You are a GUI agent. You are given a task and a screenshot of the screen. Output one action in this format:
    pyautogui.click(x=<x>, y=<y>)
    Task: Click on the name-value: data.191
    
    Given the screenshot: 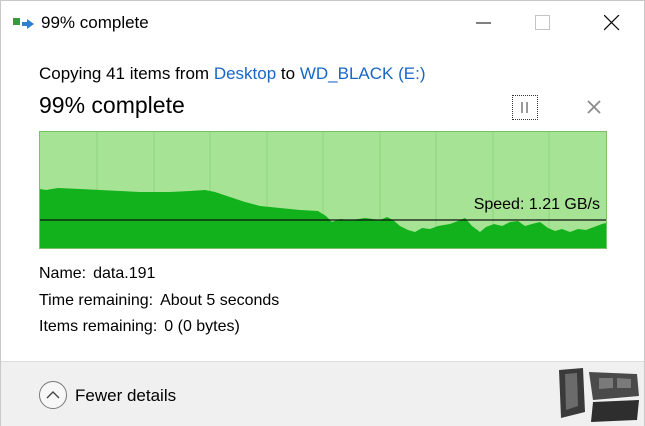 What is the action you would take?
    pyautogui.click(x=124, y=273)
    